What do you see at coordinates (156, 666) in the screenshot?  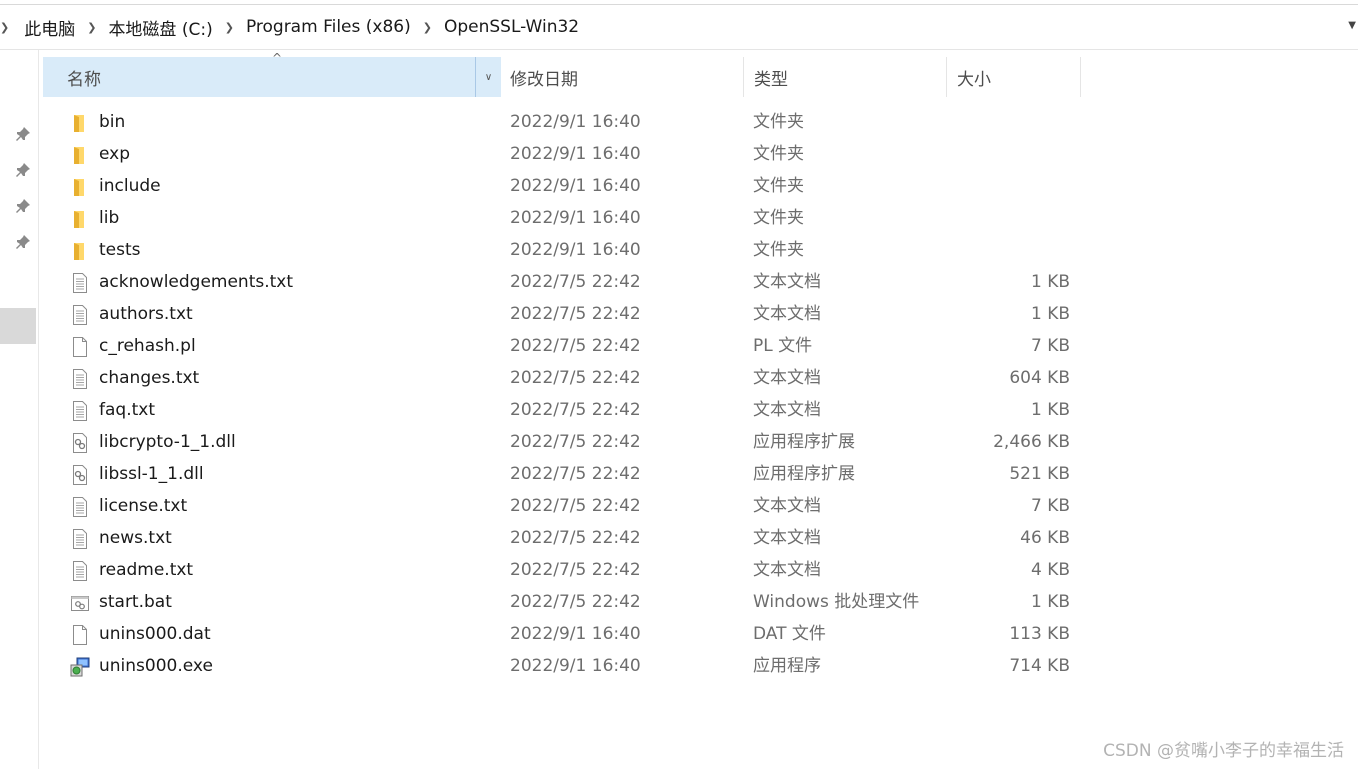 I see `file-name: unins000.exe` at bounding box center [156, 666].